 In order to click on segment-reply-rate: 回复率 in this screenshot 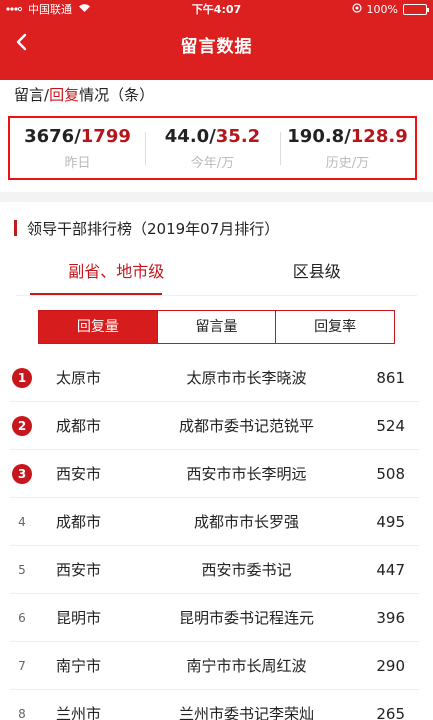, I will do `click(334, 327)`.